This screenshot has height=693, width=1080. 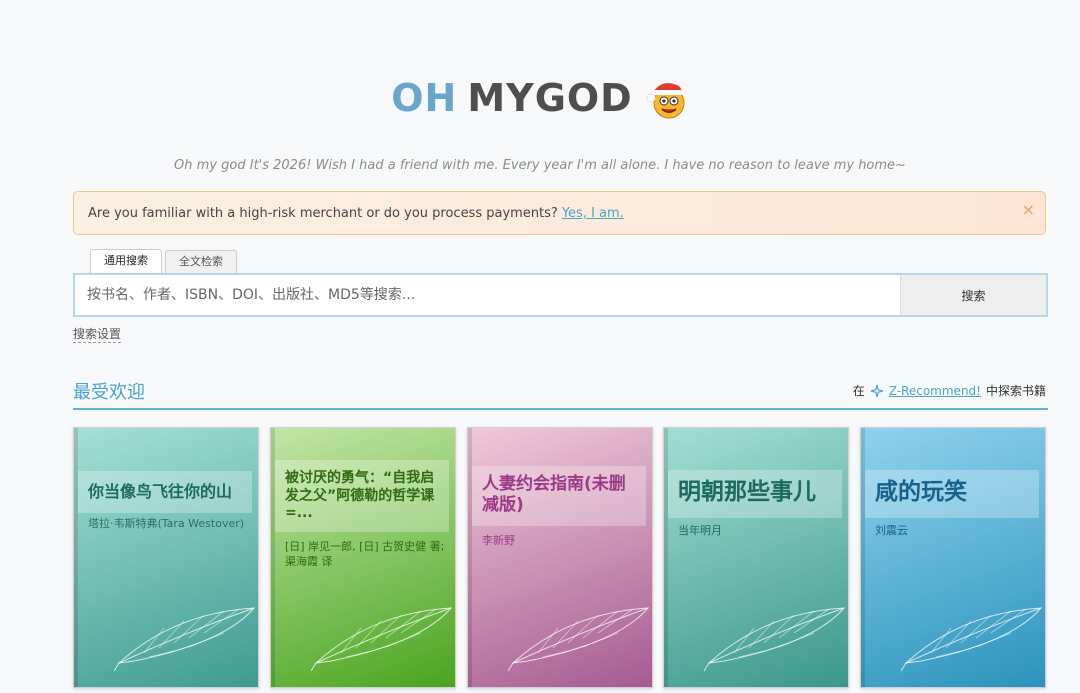 I want to click on book-title: 你当像鸟飞往你的山, so click(x=160, y=491).